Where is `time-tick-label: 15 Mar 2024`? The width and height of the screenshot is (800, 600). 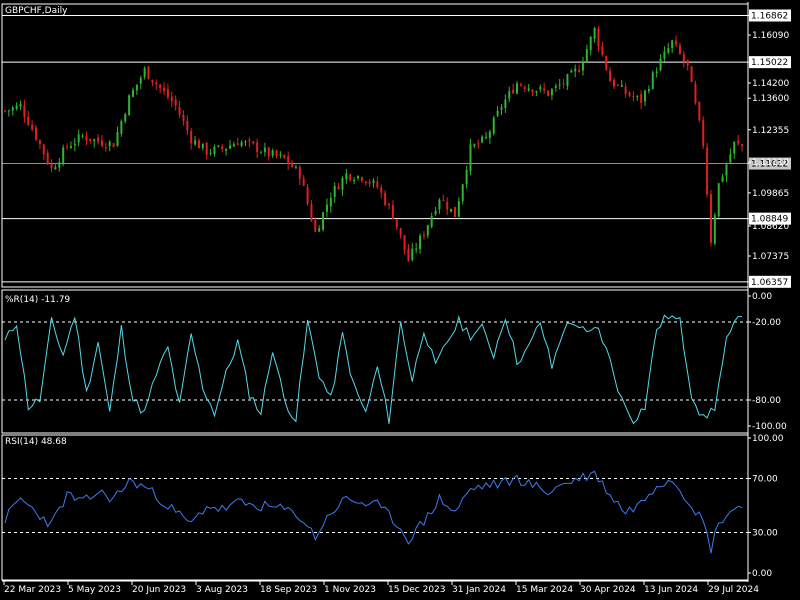 time-tick-label: 15 Mar 2024 is located at coordinates (544, 590).